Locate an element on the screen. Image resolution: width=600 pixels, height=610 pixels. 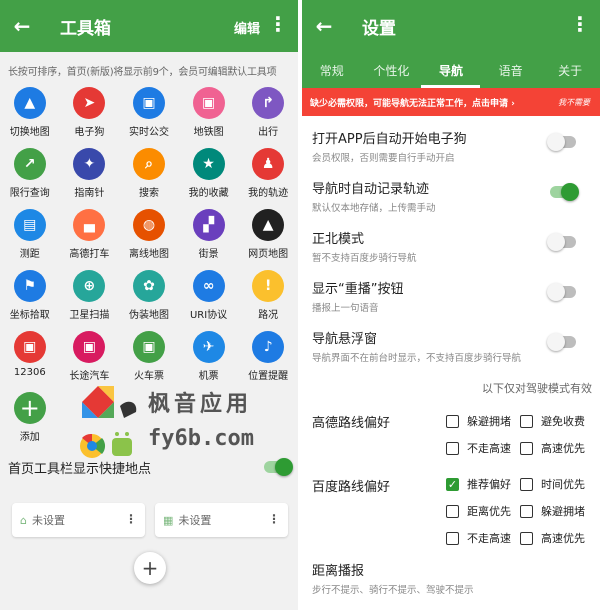
globe-icon: ◍ is located at coordinates (148, 225).